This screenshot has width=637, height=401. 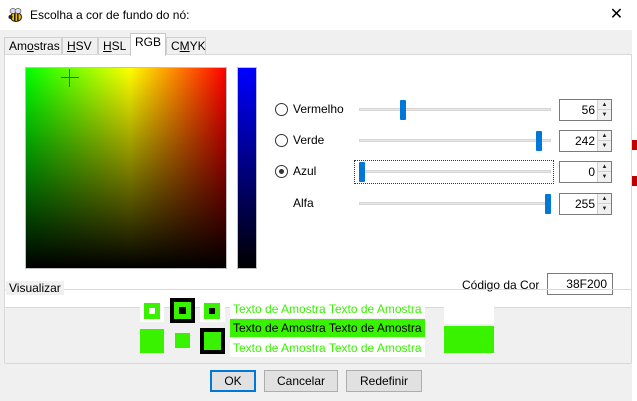 What do you see at coordinates (305, 171) in the screenshot?
I see `label-blue: Azul` at bounding box center [305, 171].